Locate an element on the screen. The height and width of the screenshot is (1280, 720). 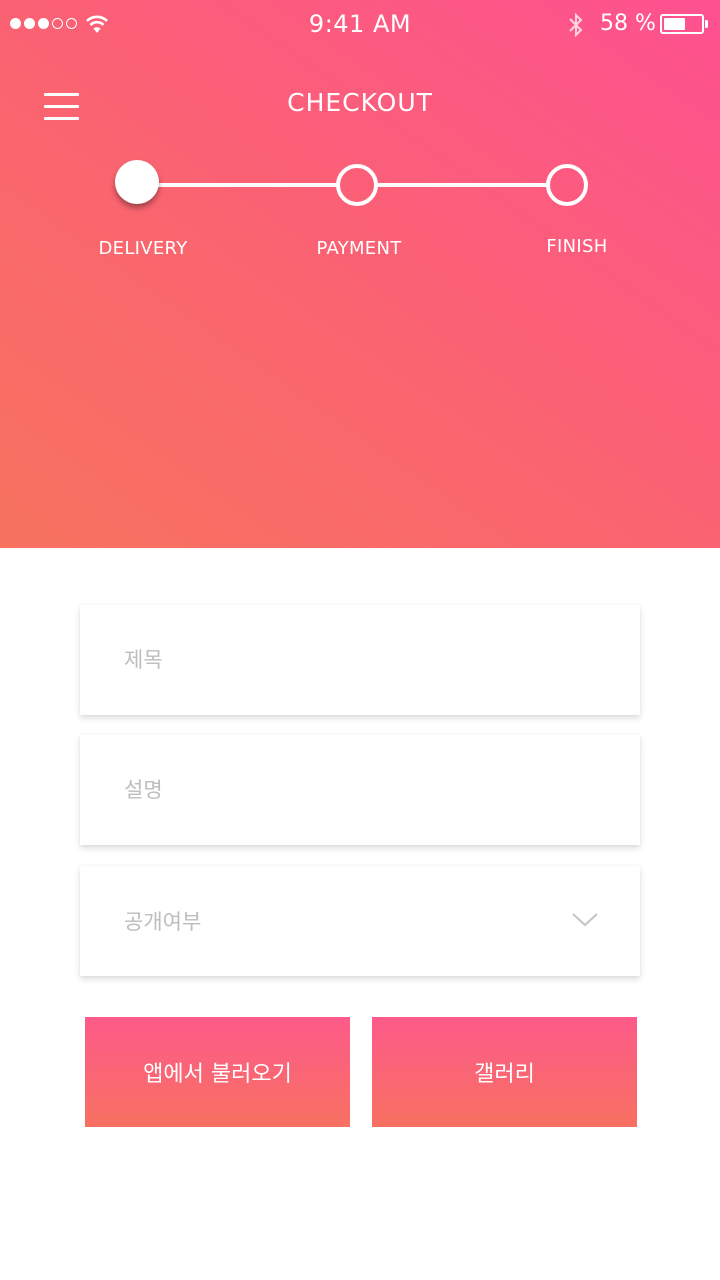
step-delivery-label: DELIVERY is located at coordinates (143, 248).